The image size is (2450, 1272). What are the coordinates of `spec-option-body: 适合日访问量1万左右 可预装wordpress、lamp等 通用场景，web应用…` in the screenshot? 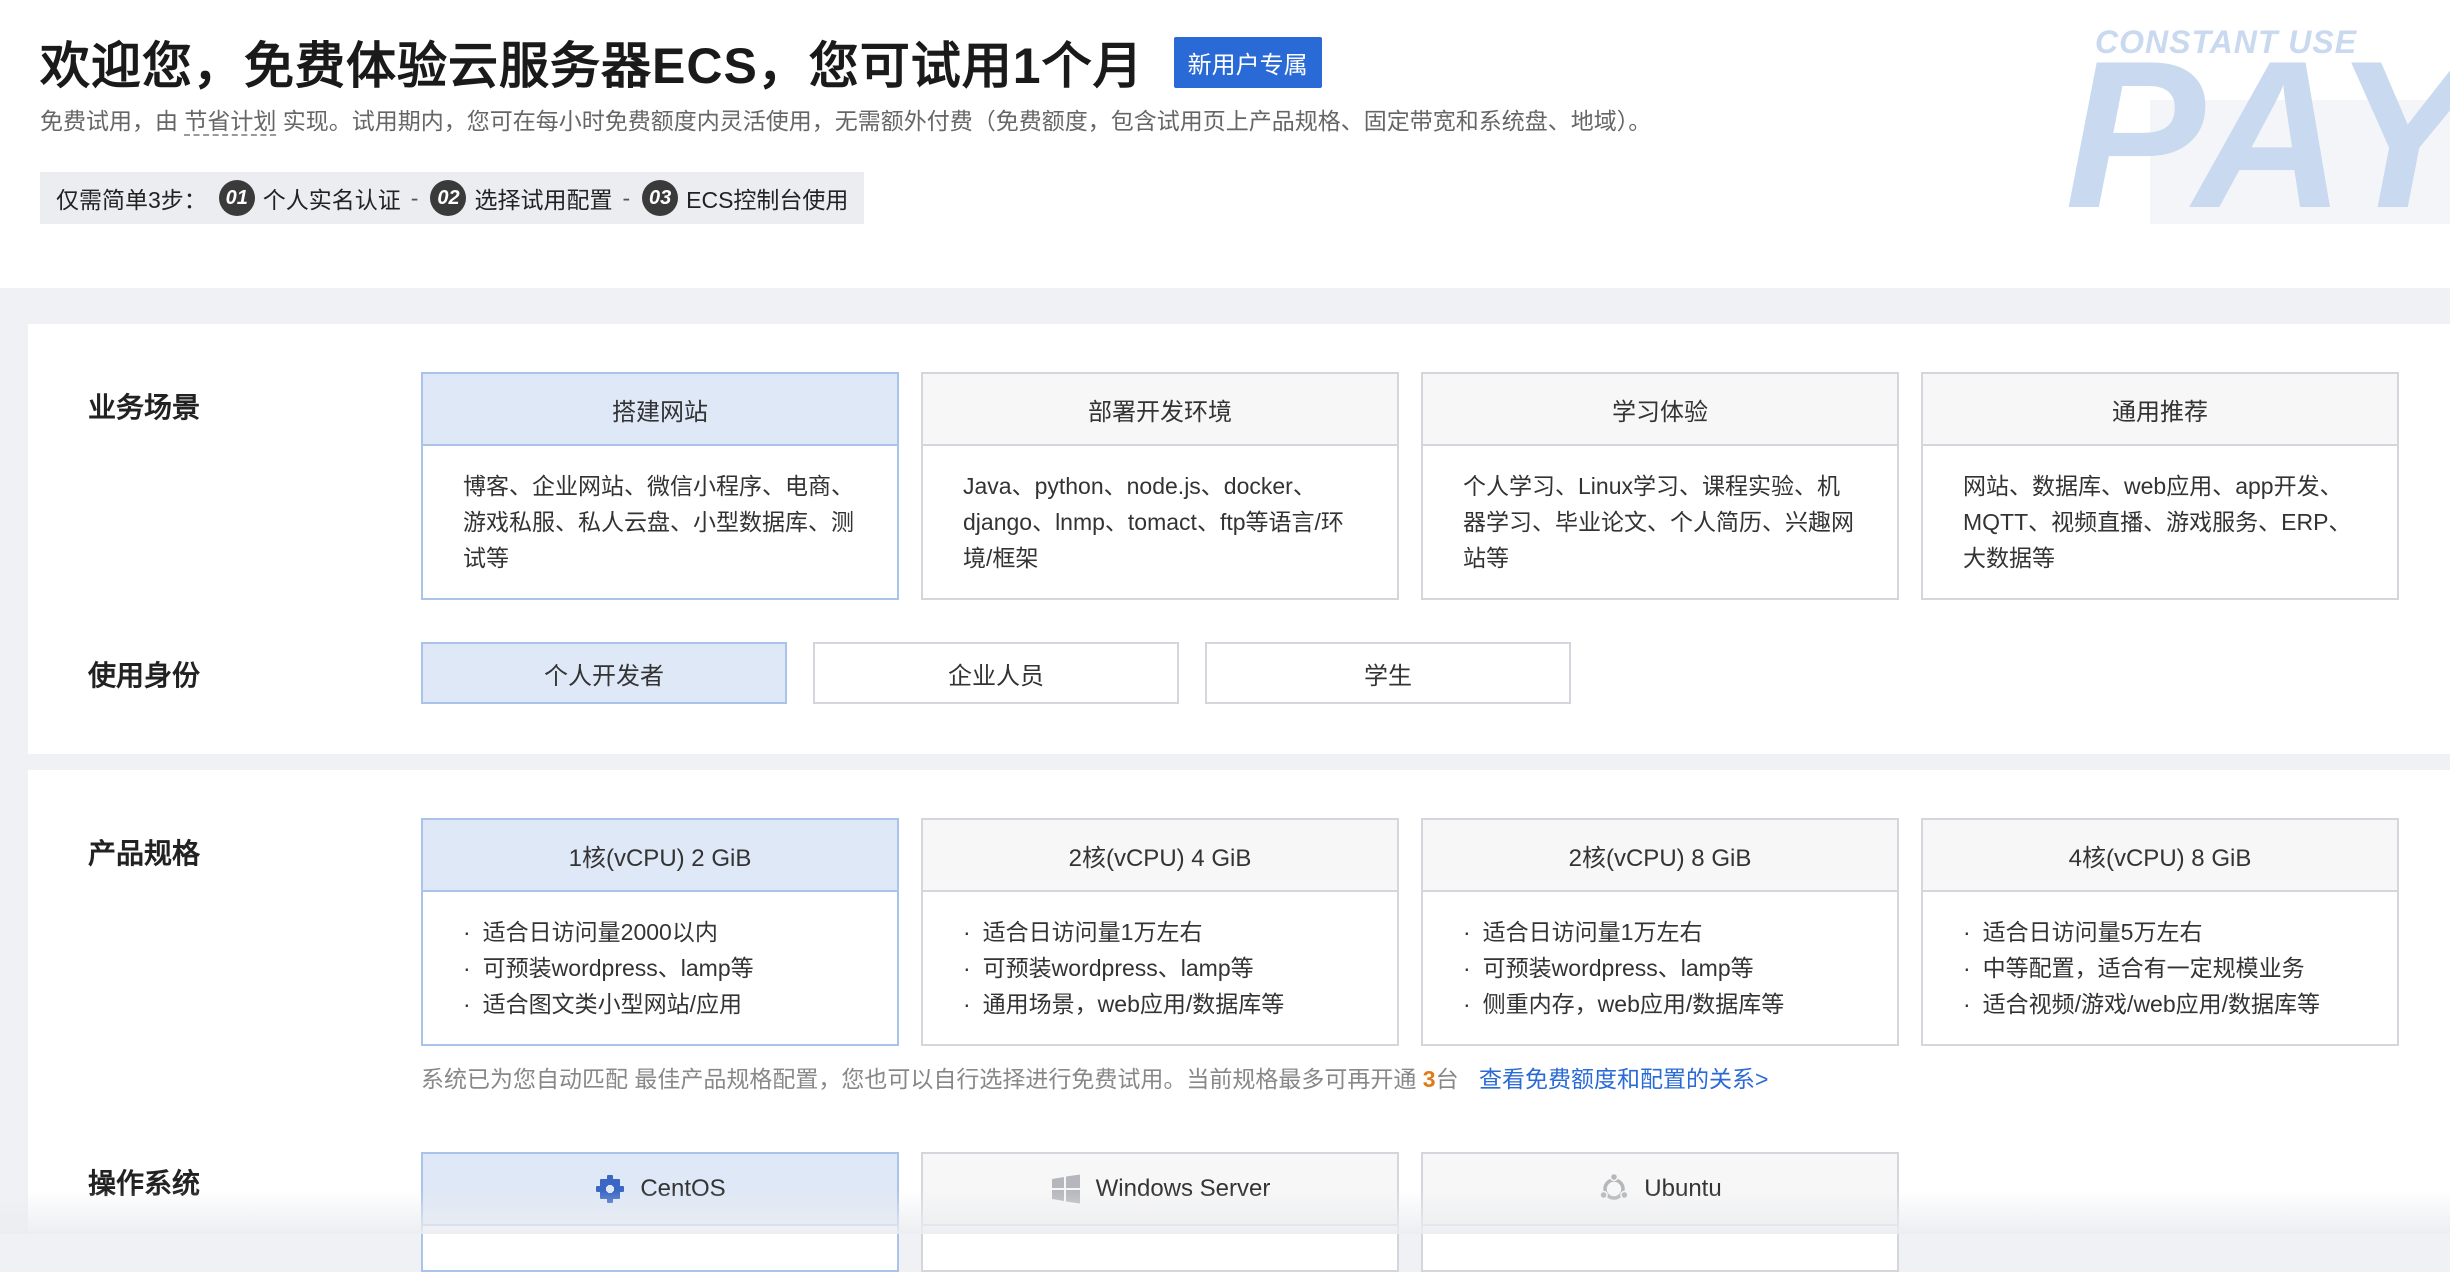 It's located at (1160, 968).